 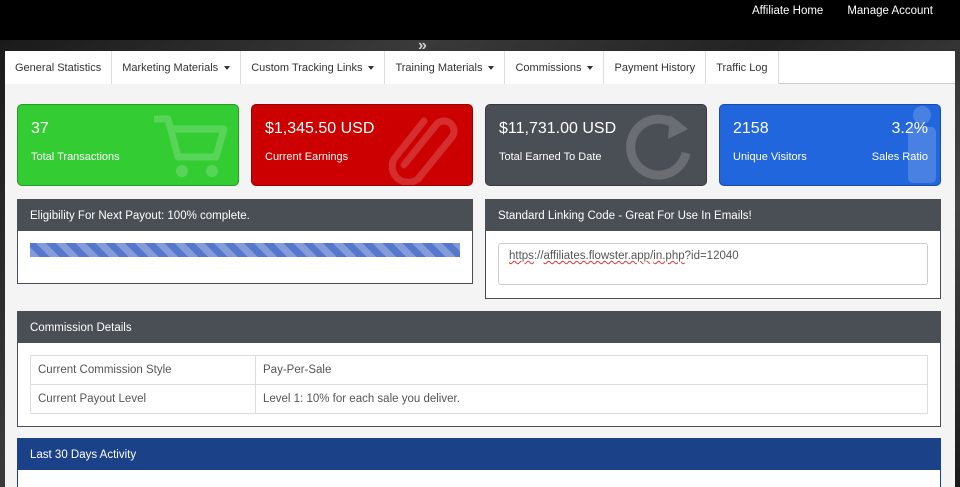 I want to click on visitors-label: Unique Visitors, so click(x=770, y=157).